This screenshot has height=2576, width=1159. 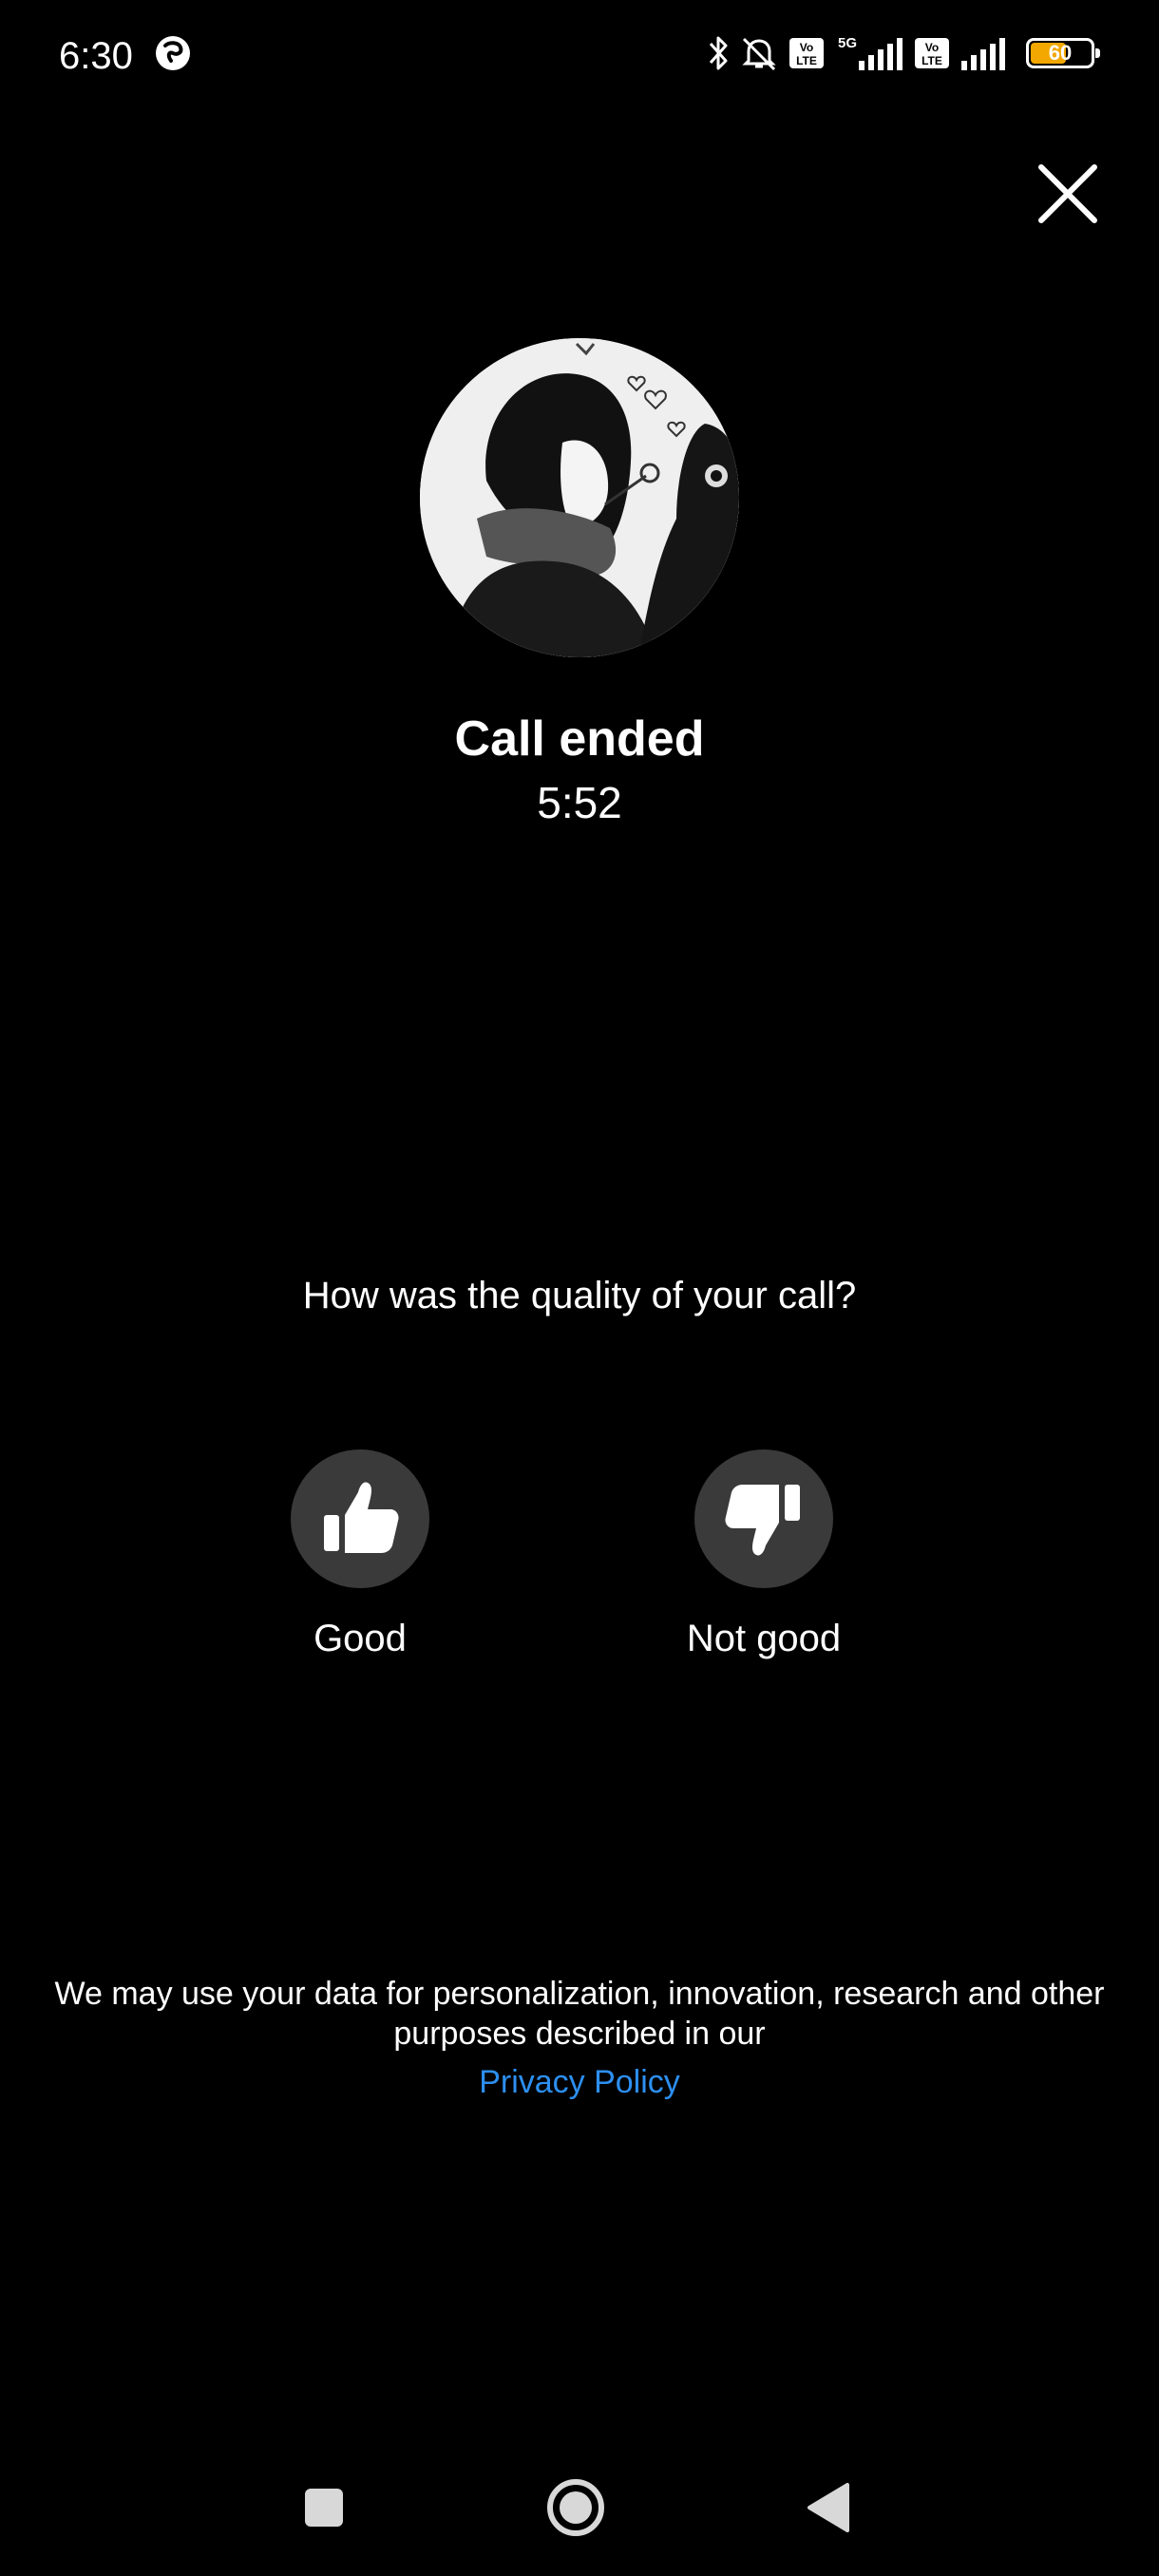 I want to click on good-rating-button: Good, so click(x=360, y=1555).